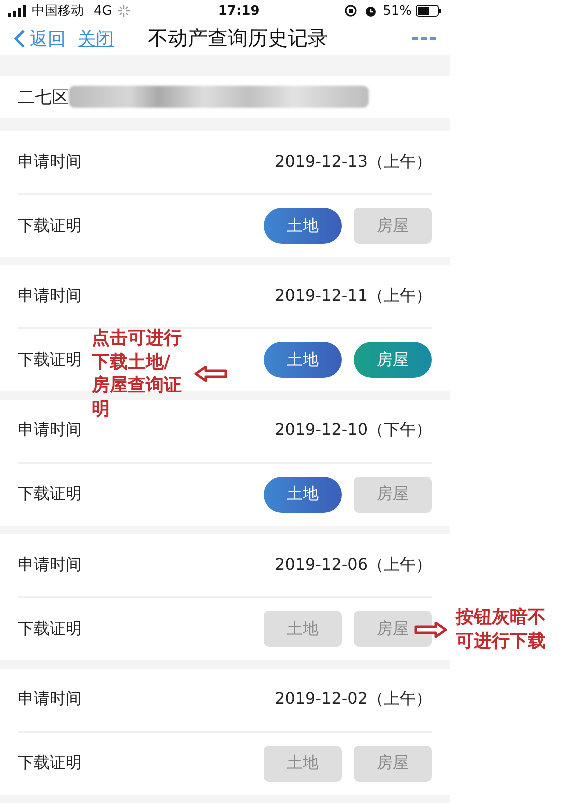 The width and height of the screenshot is (587, 803). I want to click on application-time: 2019-12-11（上午）, so click(353, 296).